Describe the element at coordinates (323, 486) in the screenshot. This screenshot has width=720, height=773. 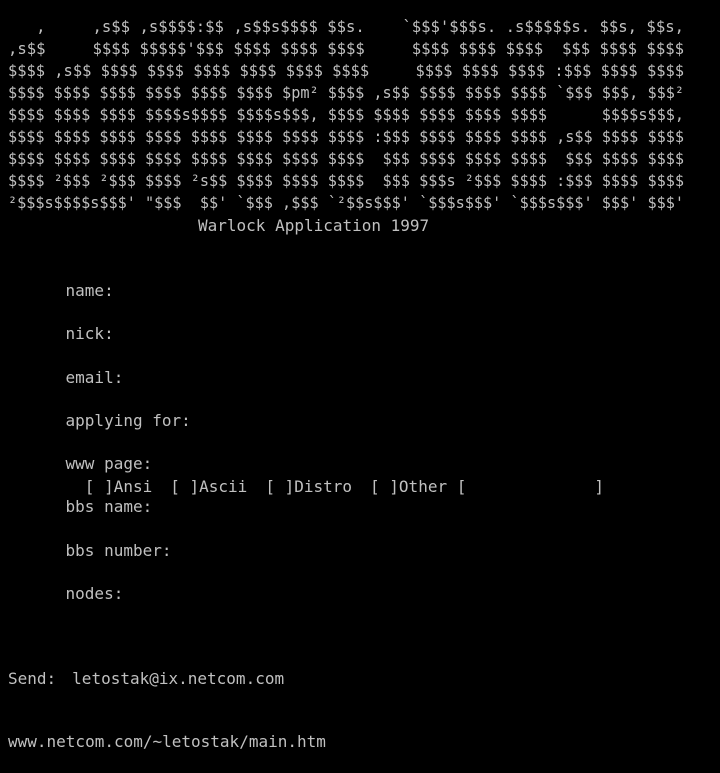
I see `option-distro-label: Distro` at that location.